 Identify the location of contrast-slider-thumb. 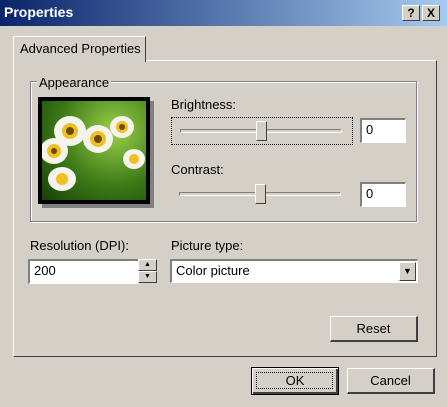
(260, 194).